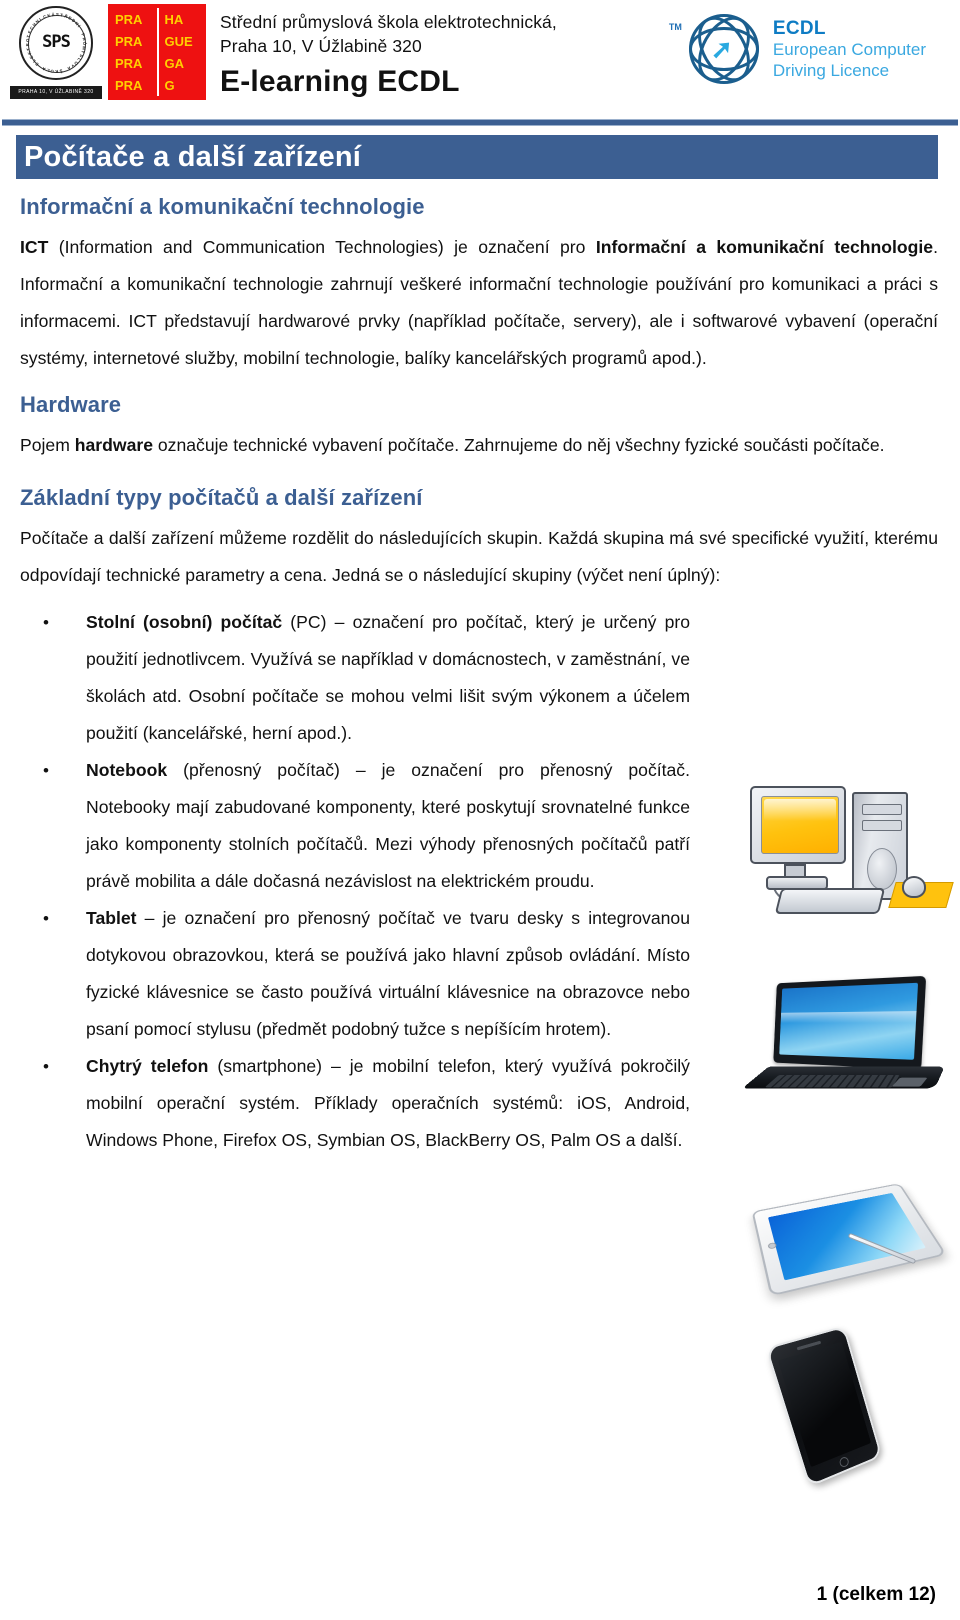  I want to click on header-divider-rule, so click(480, 122).